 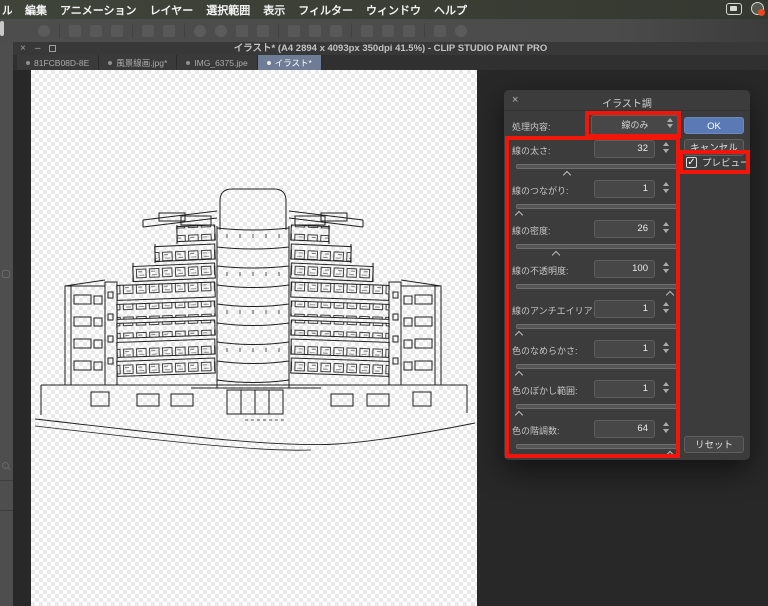 I want to click on tab-document-3: IMG_6375.jpe, so click(x=217, y=62).